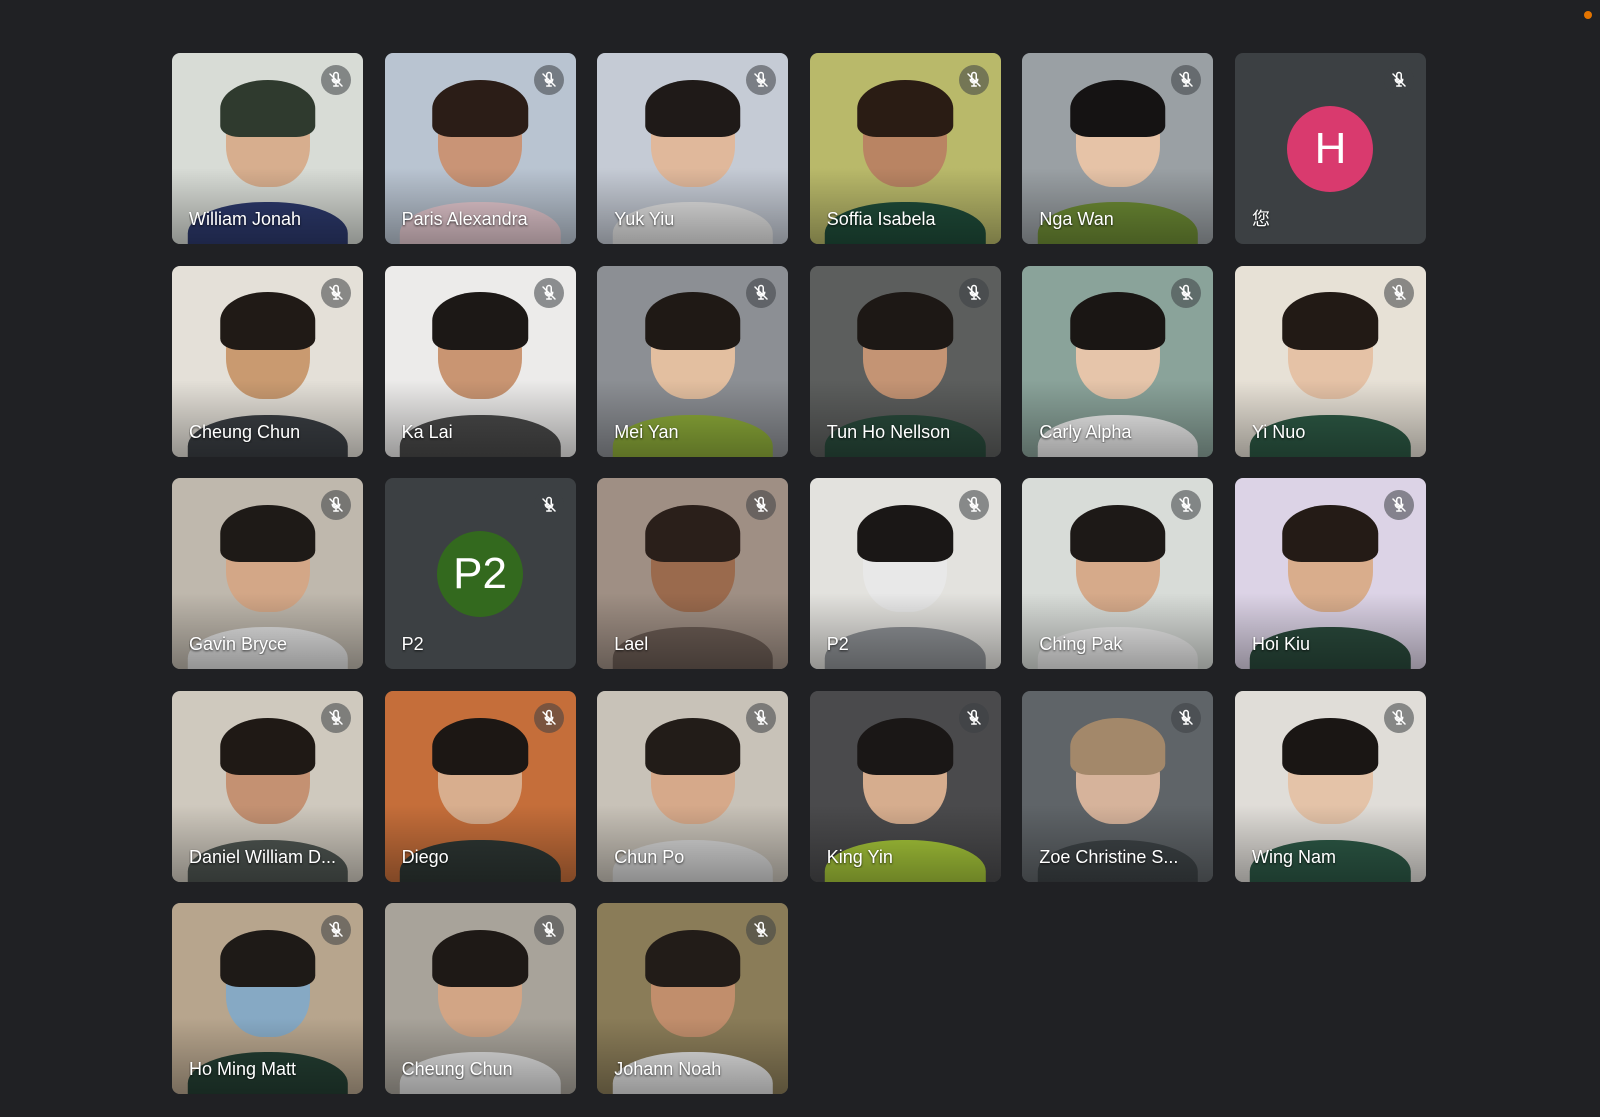 This screenshot has height=1117, width=1600. What do you see at coordinates (464, 219) in the screenshot?
I see `participant-name: Paris Alexandra` at bounding box center [464, 219].